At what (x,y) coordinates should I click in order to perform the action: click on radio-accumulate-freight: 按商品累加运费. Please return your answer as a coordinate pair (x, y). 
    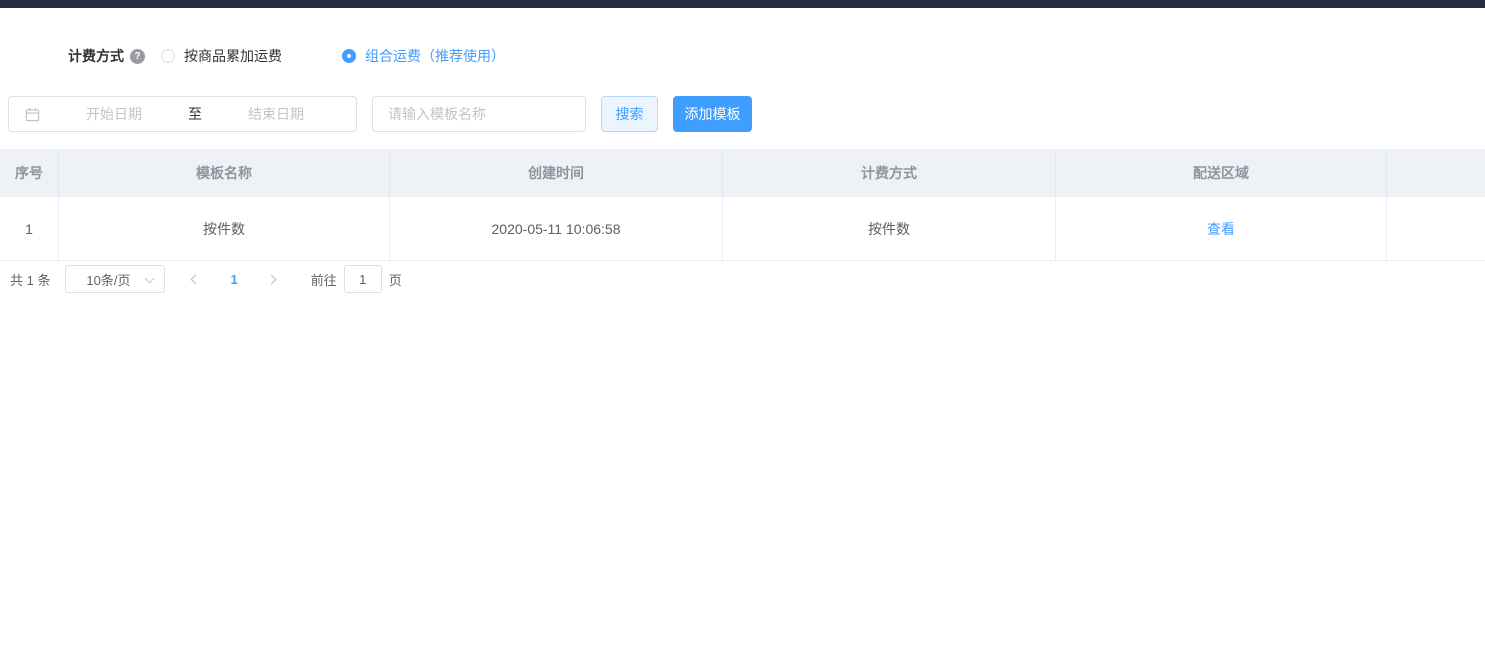
    Looking at the image, I should click on (221, 56).